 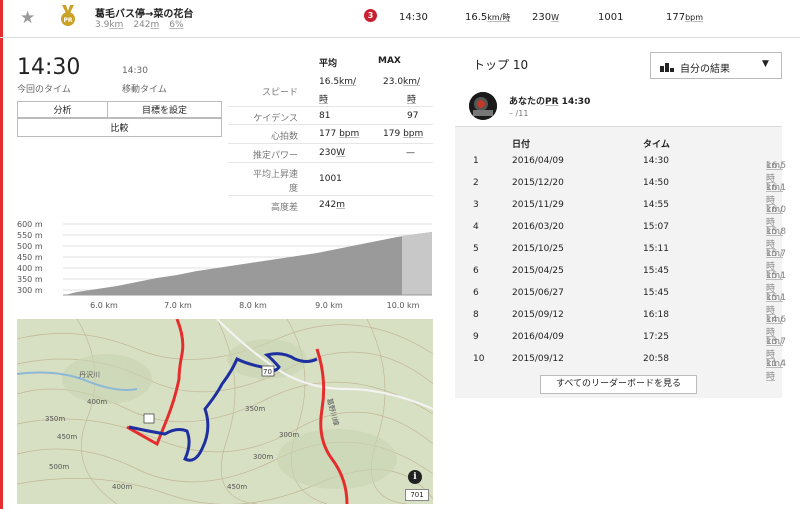 What do you see at coordinates (178, 305) in the screenshot?
I see `x-tick-7: 7.0 km` at bounding box center [178, 305].